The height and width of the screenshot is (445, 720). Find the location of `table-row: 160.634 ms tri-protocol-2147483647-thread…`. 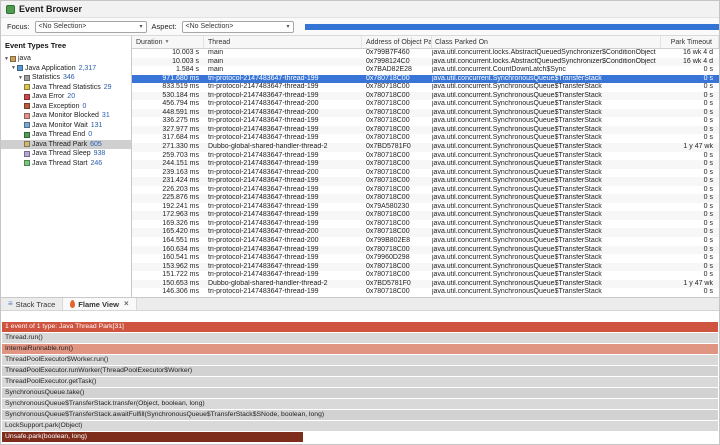

table-row: 160.634 ms tri-protocol-2147483647-thread… is located at coordinates (425, 250).